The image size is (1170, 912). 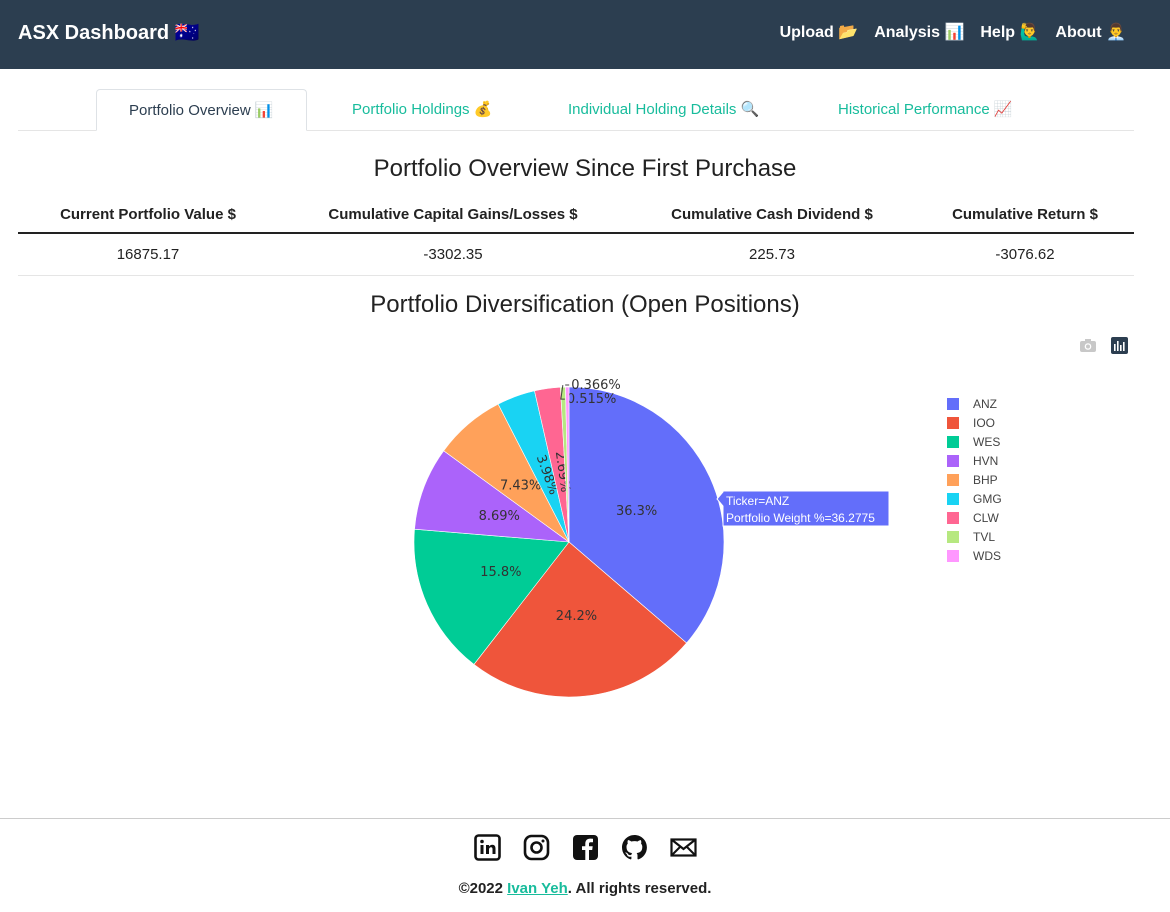 I want to click on tab-portfolio-overview: Portfolio Overview 📊, so click(x=201, y=110).